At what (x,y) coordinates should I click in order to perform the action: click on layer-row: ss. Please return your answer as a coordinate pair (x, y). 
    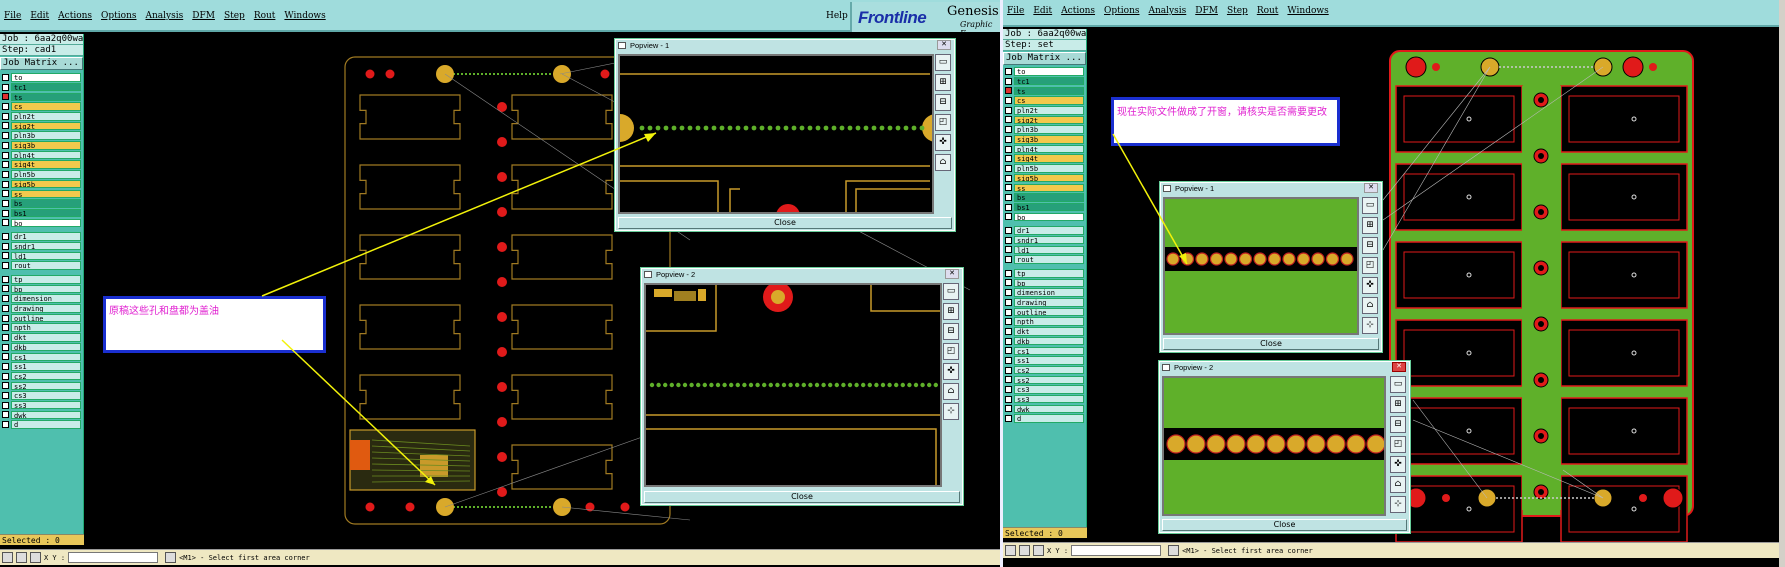
    Looking at the image, I should click on (41, 194).